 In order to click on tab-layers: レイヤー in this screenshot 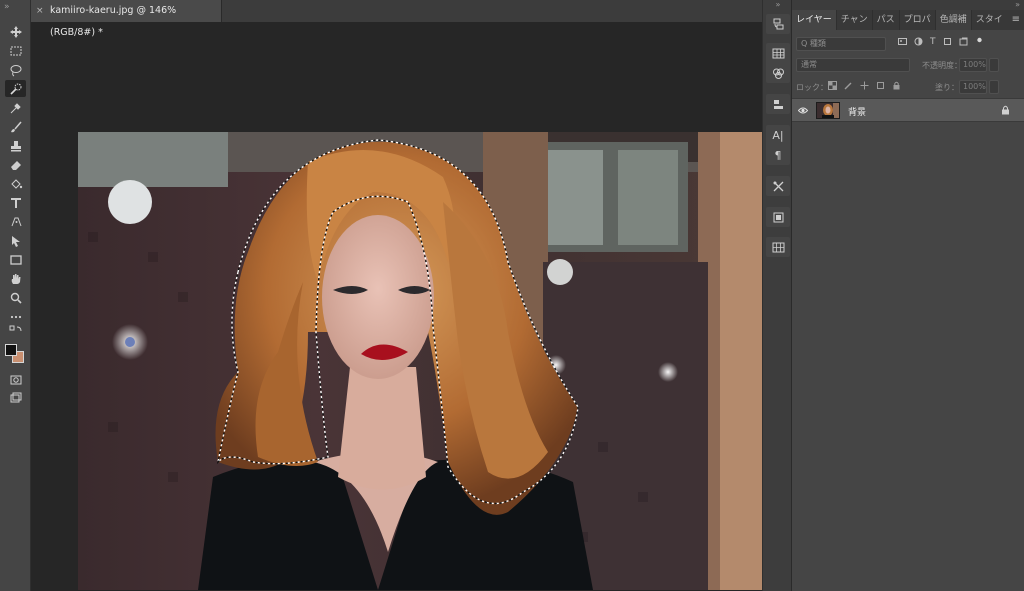, I will do `click(814, 20)`.